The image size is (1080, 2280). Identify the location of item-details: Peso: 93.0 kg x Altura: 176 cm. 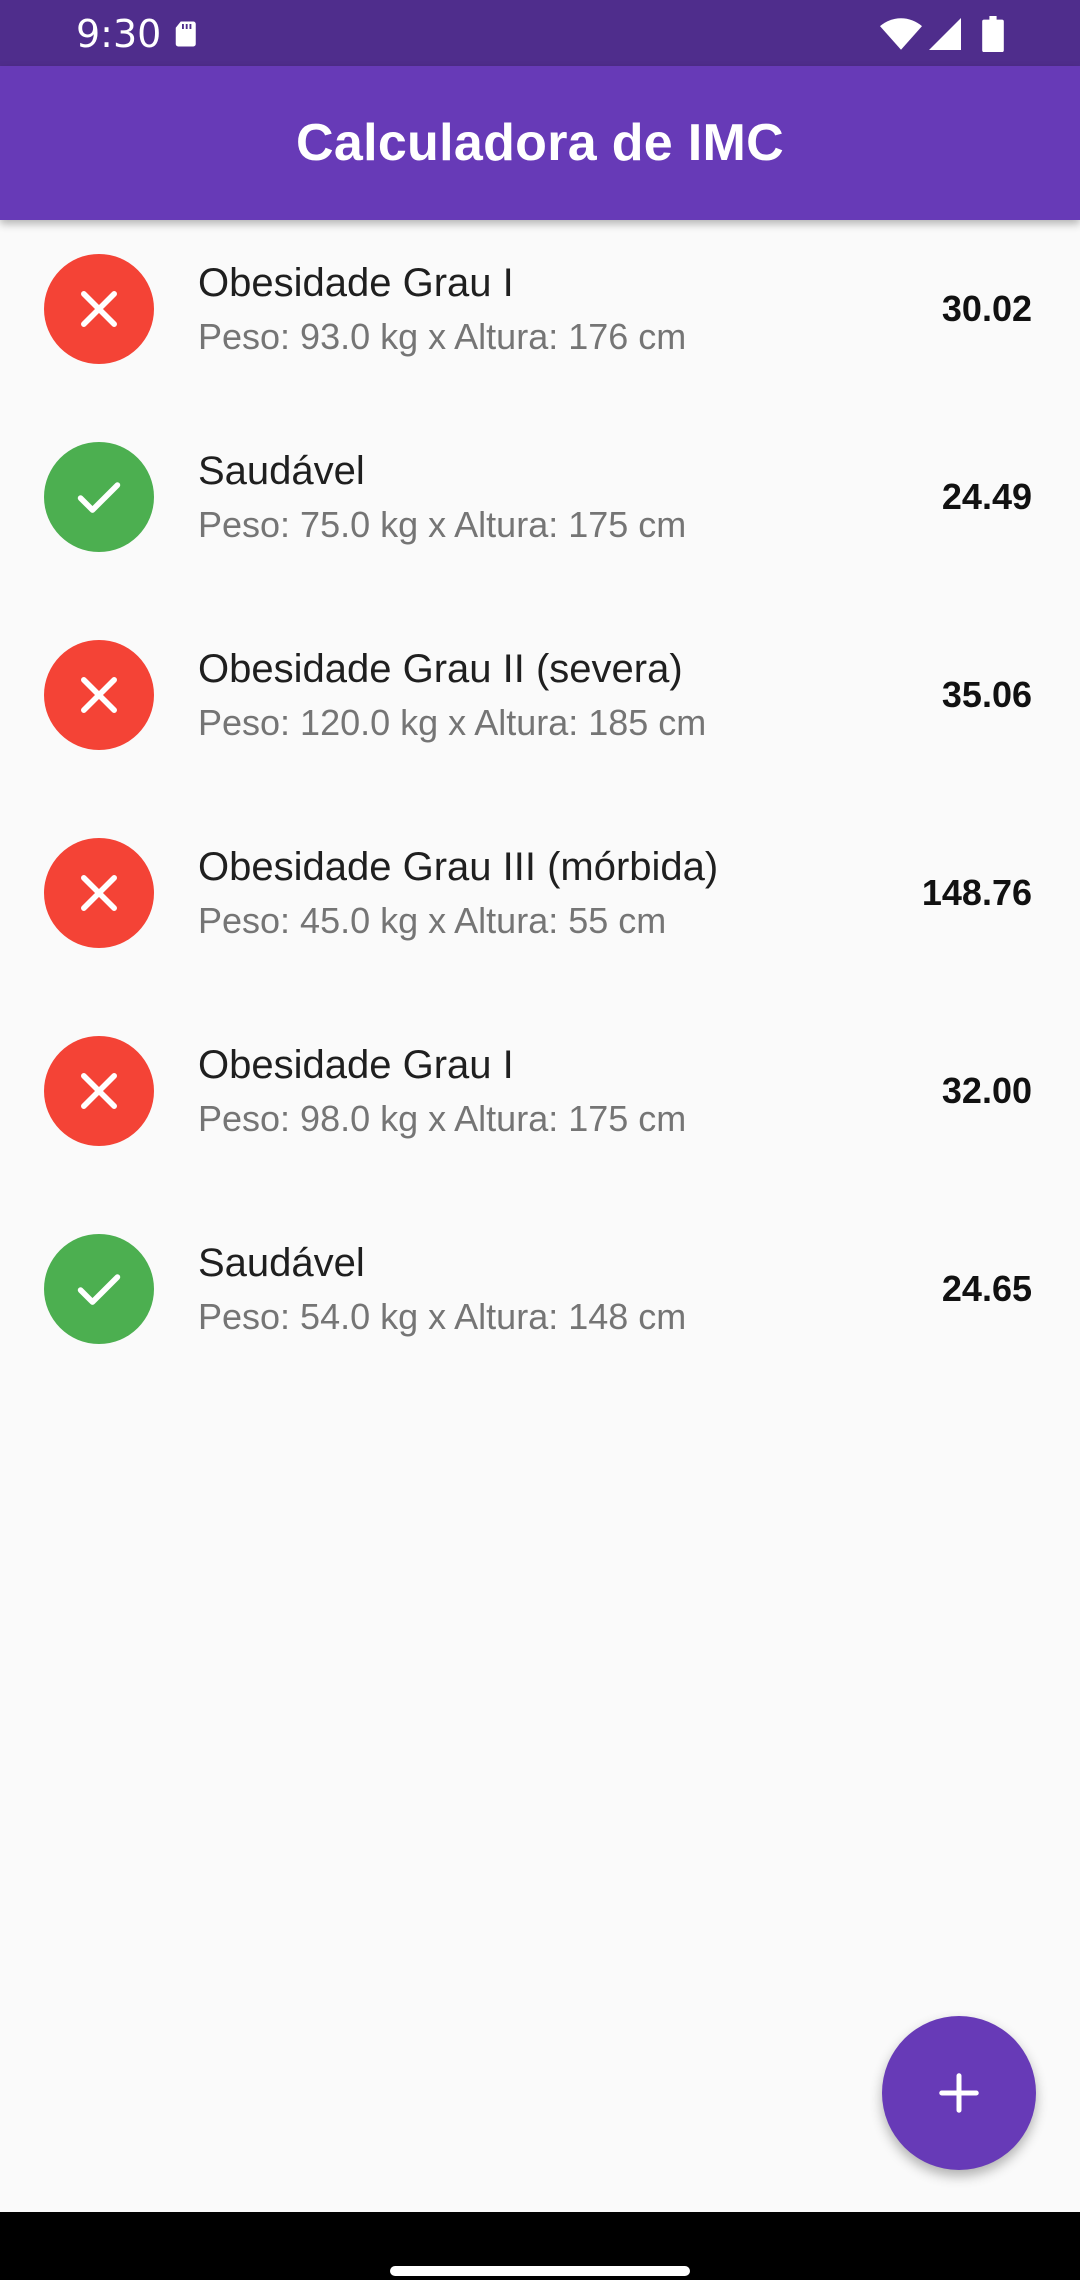
(442, 336).